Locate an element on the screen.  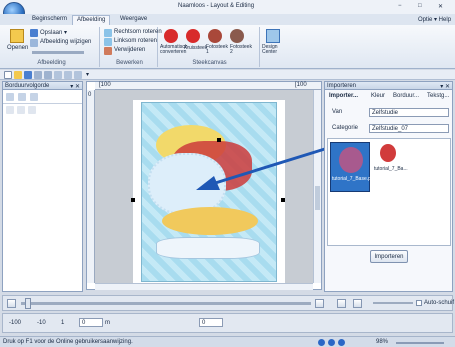
up-icon is located at coordinates (32, 110).